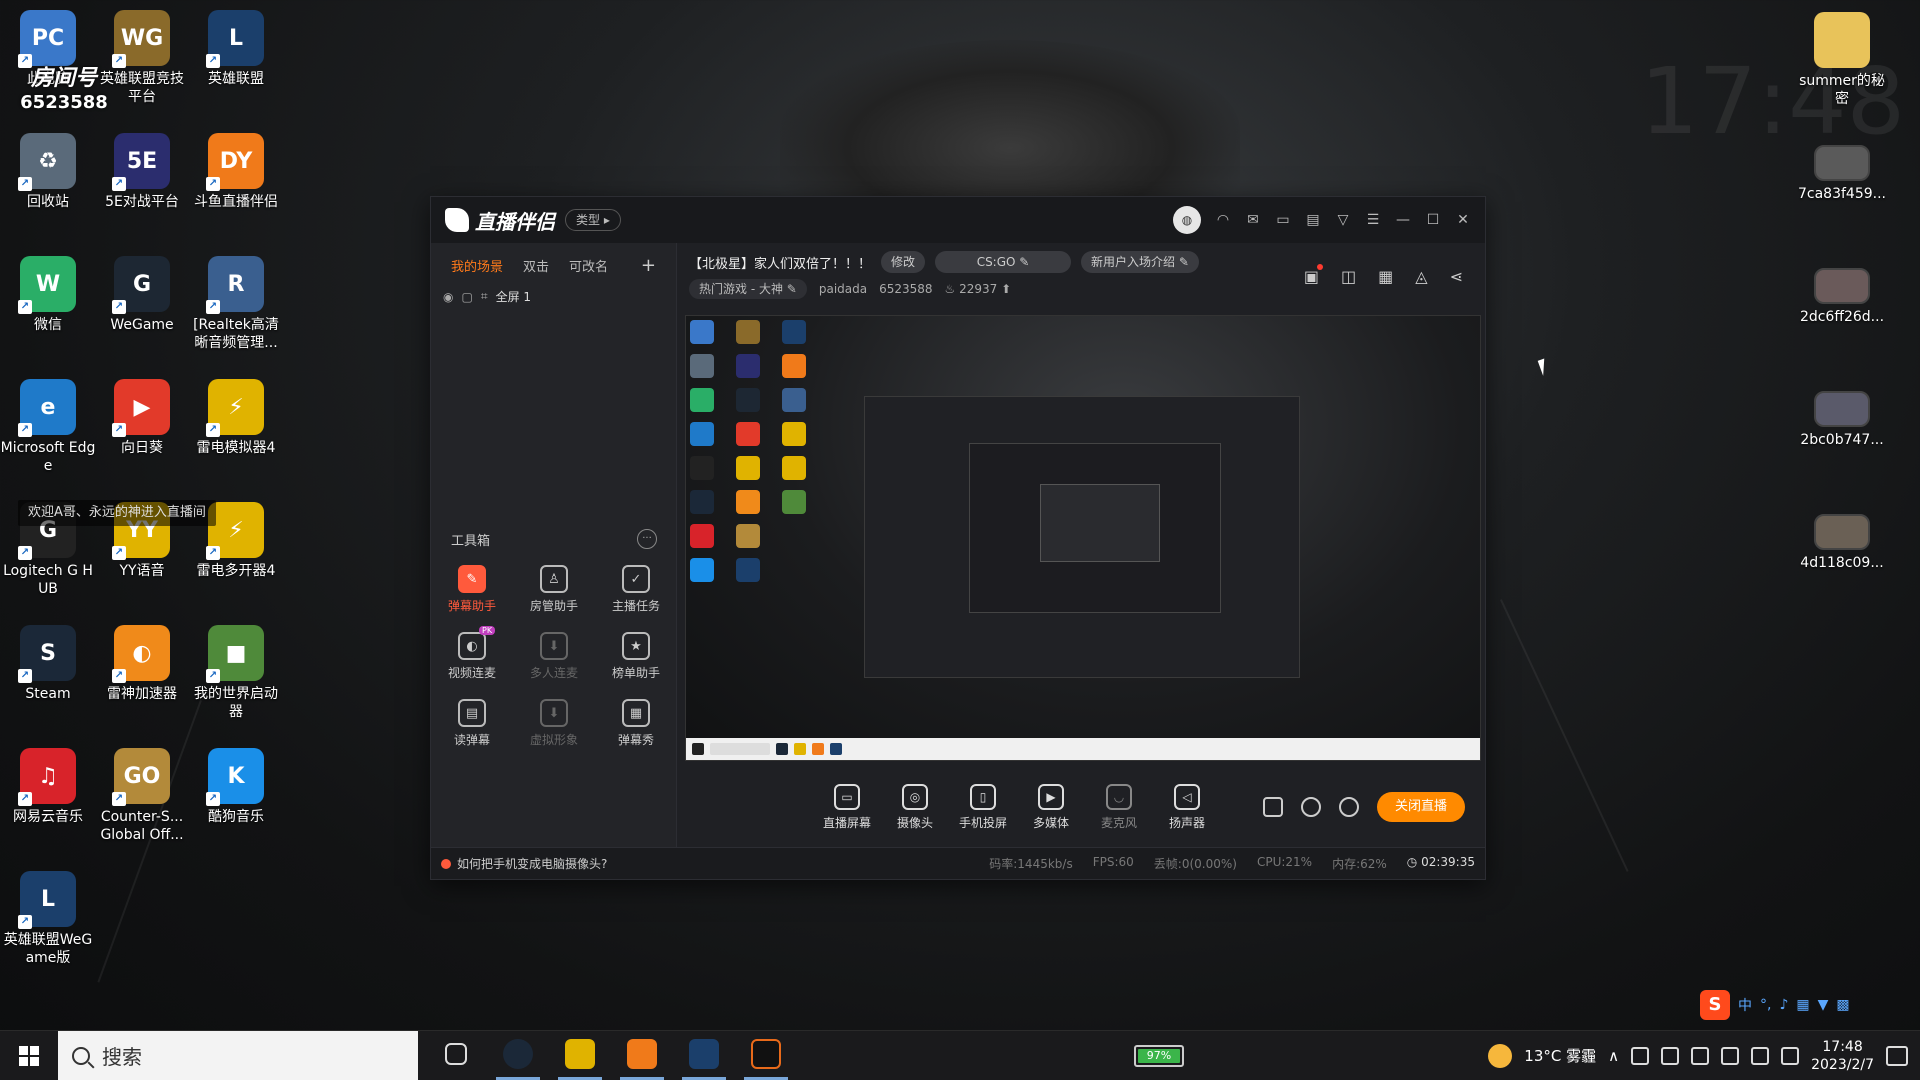  Describe the element at coordinates (1003, 262) in the screenshot. I see `game-selector: CS:GO ✎` at that location.